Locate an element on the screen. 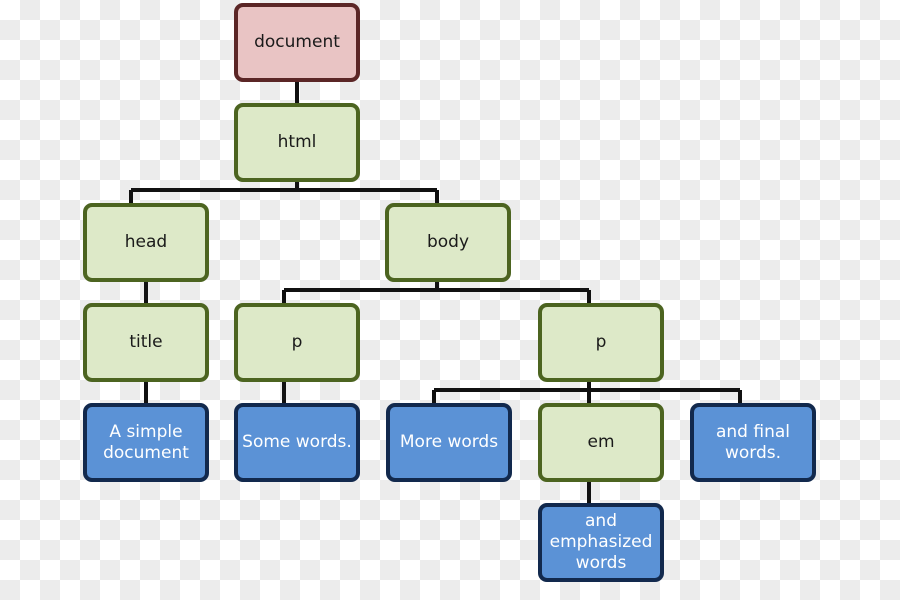 This screenshot has width=900, height=600. node-label: head is located at coordinates (146, 242).